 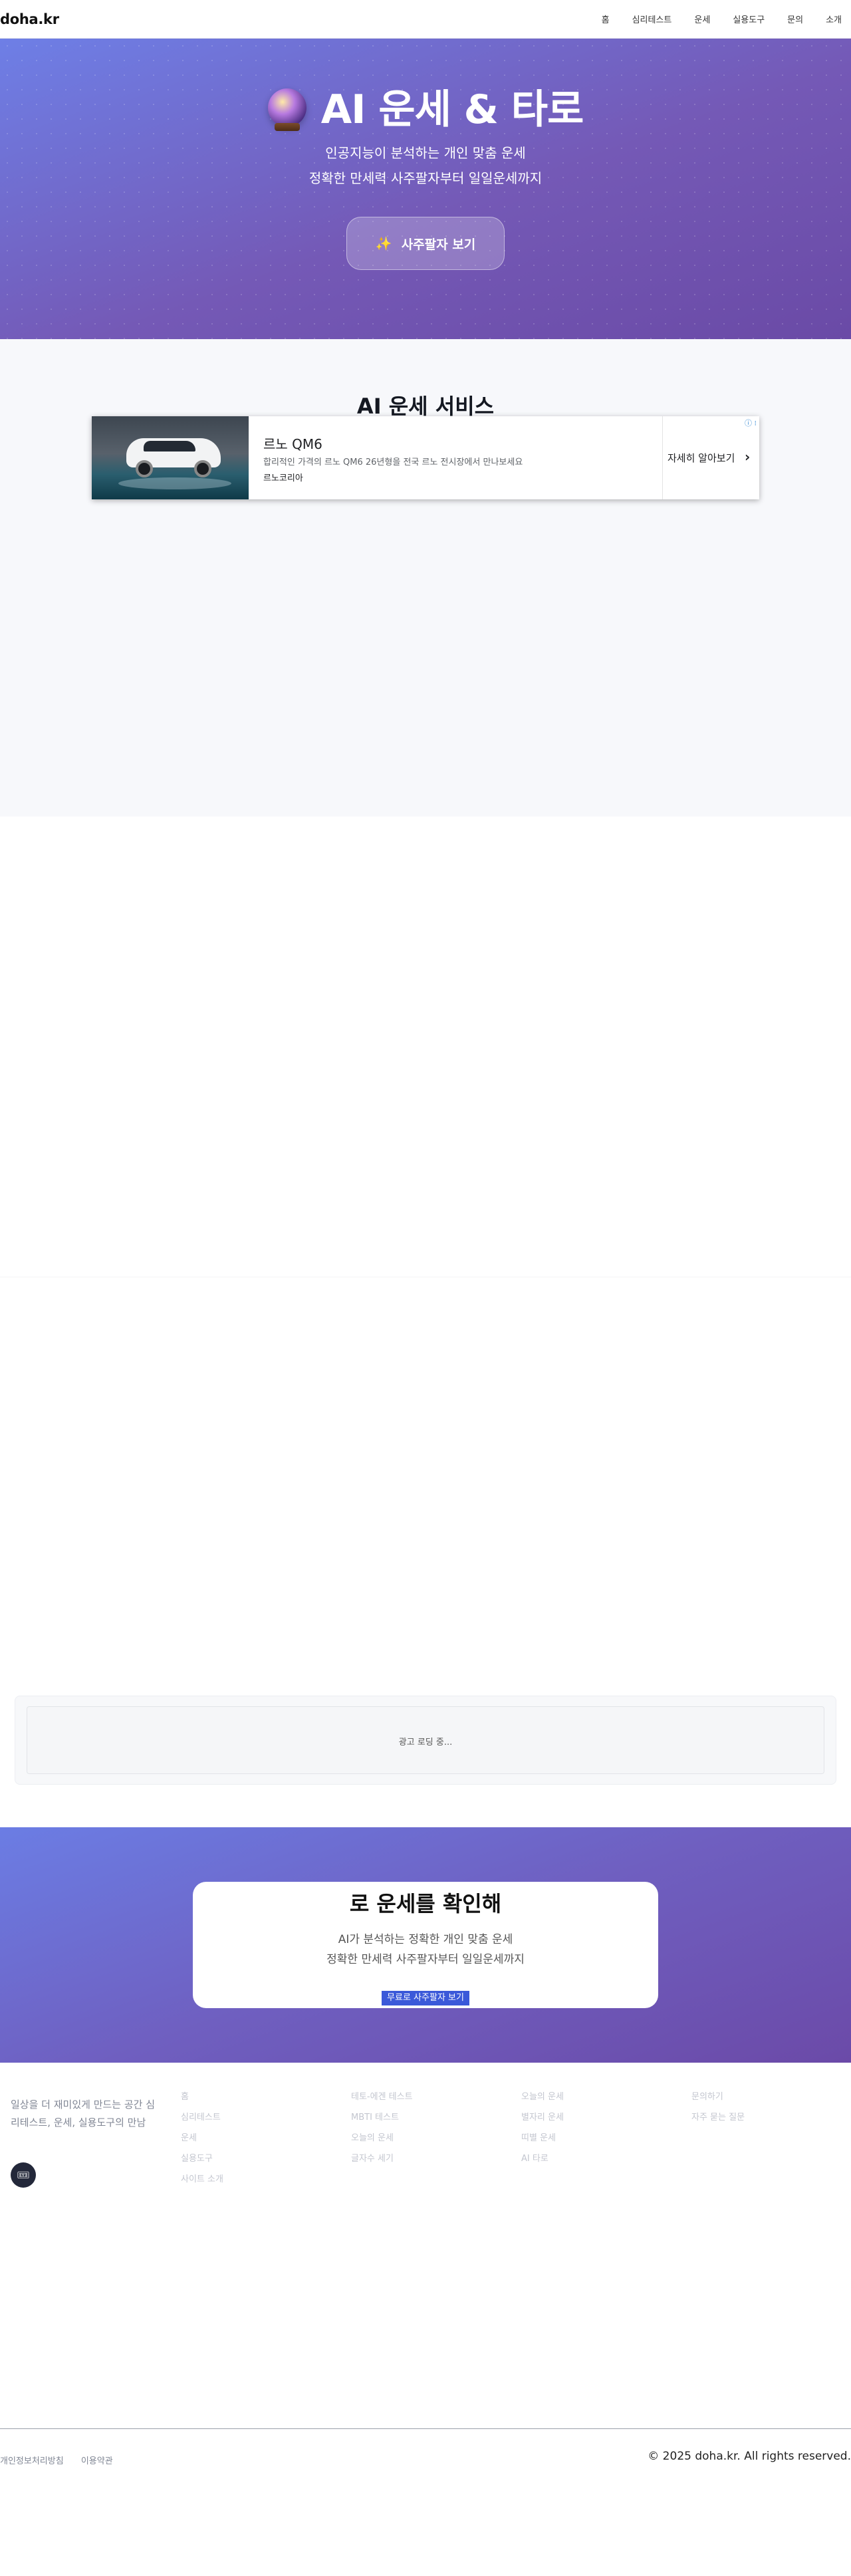 I want to click on hero-title-text: AI 운세 & 타로, so click(x=452, y=109).